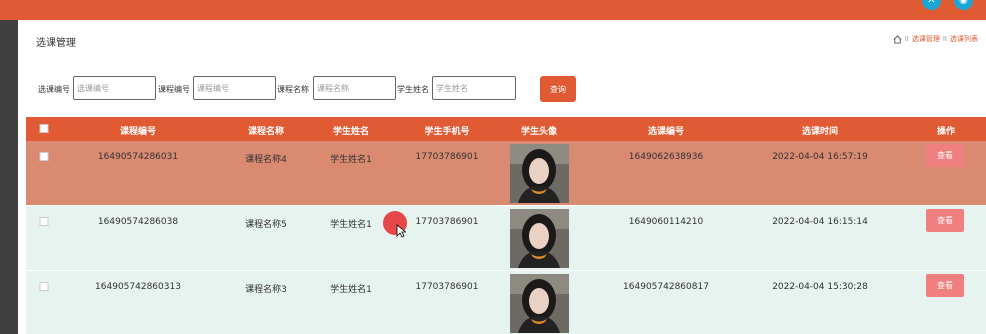 This screenshot has width=986, height=334. Describe the element at coordinates (897, 39) in the screenshot. I see `home-icon` at that location.